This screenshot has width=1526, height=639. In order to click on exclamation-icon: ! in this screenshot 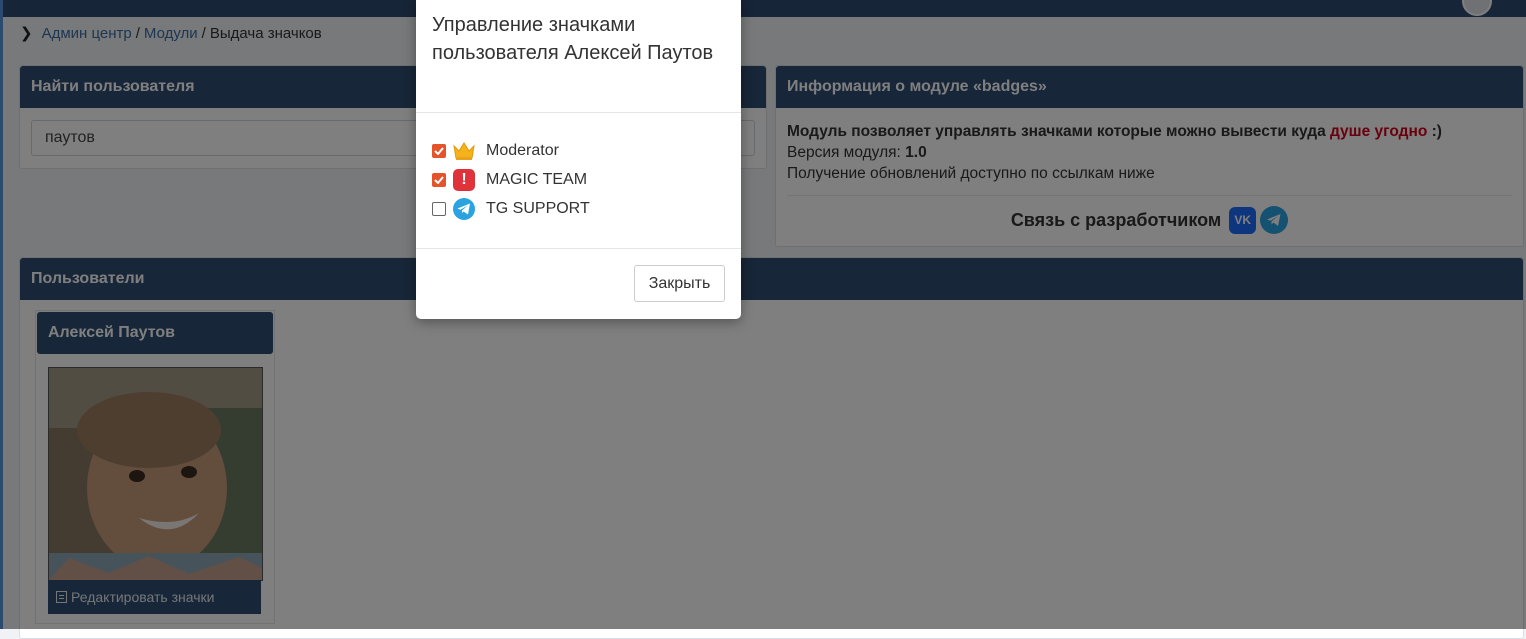, I will do `click(464, 180)`.